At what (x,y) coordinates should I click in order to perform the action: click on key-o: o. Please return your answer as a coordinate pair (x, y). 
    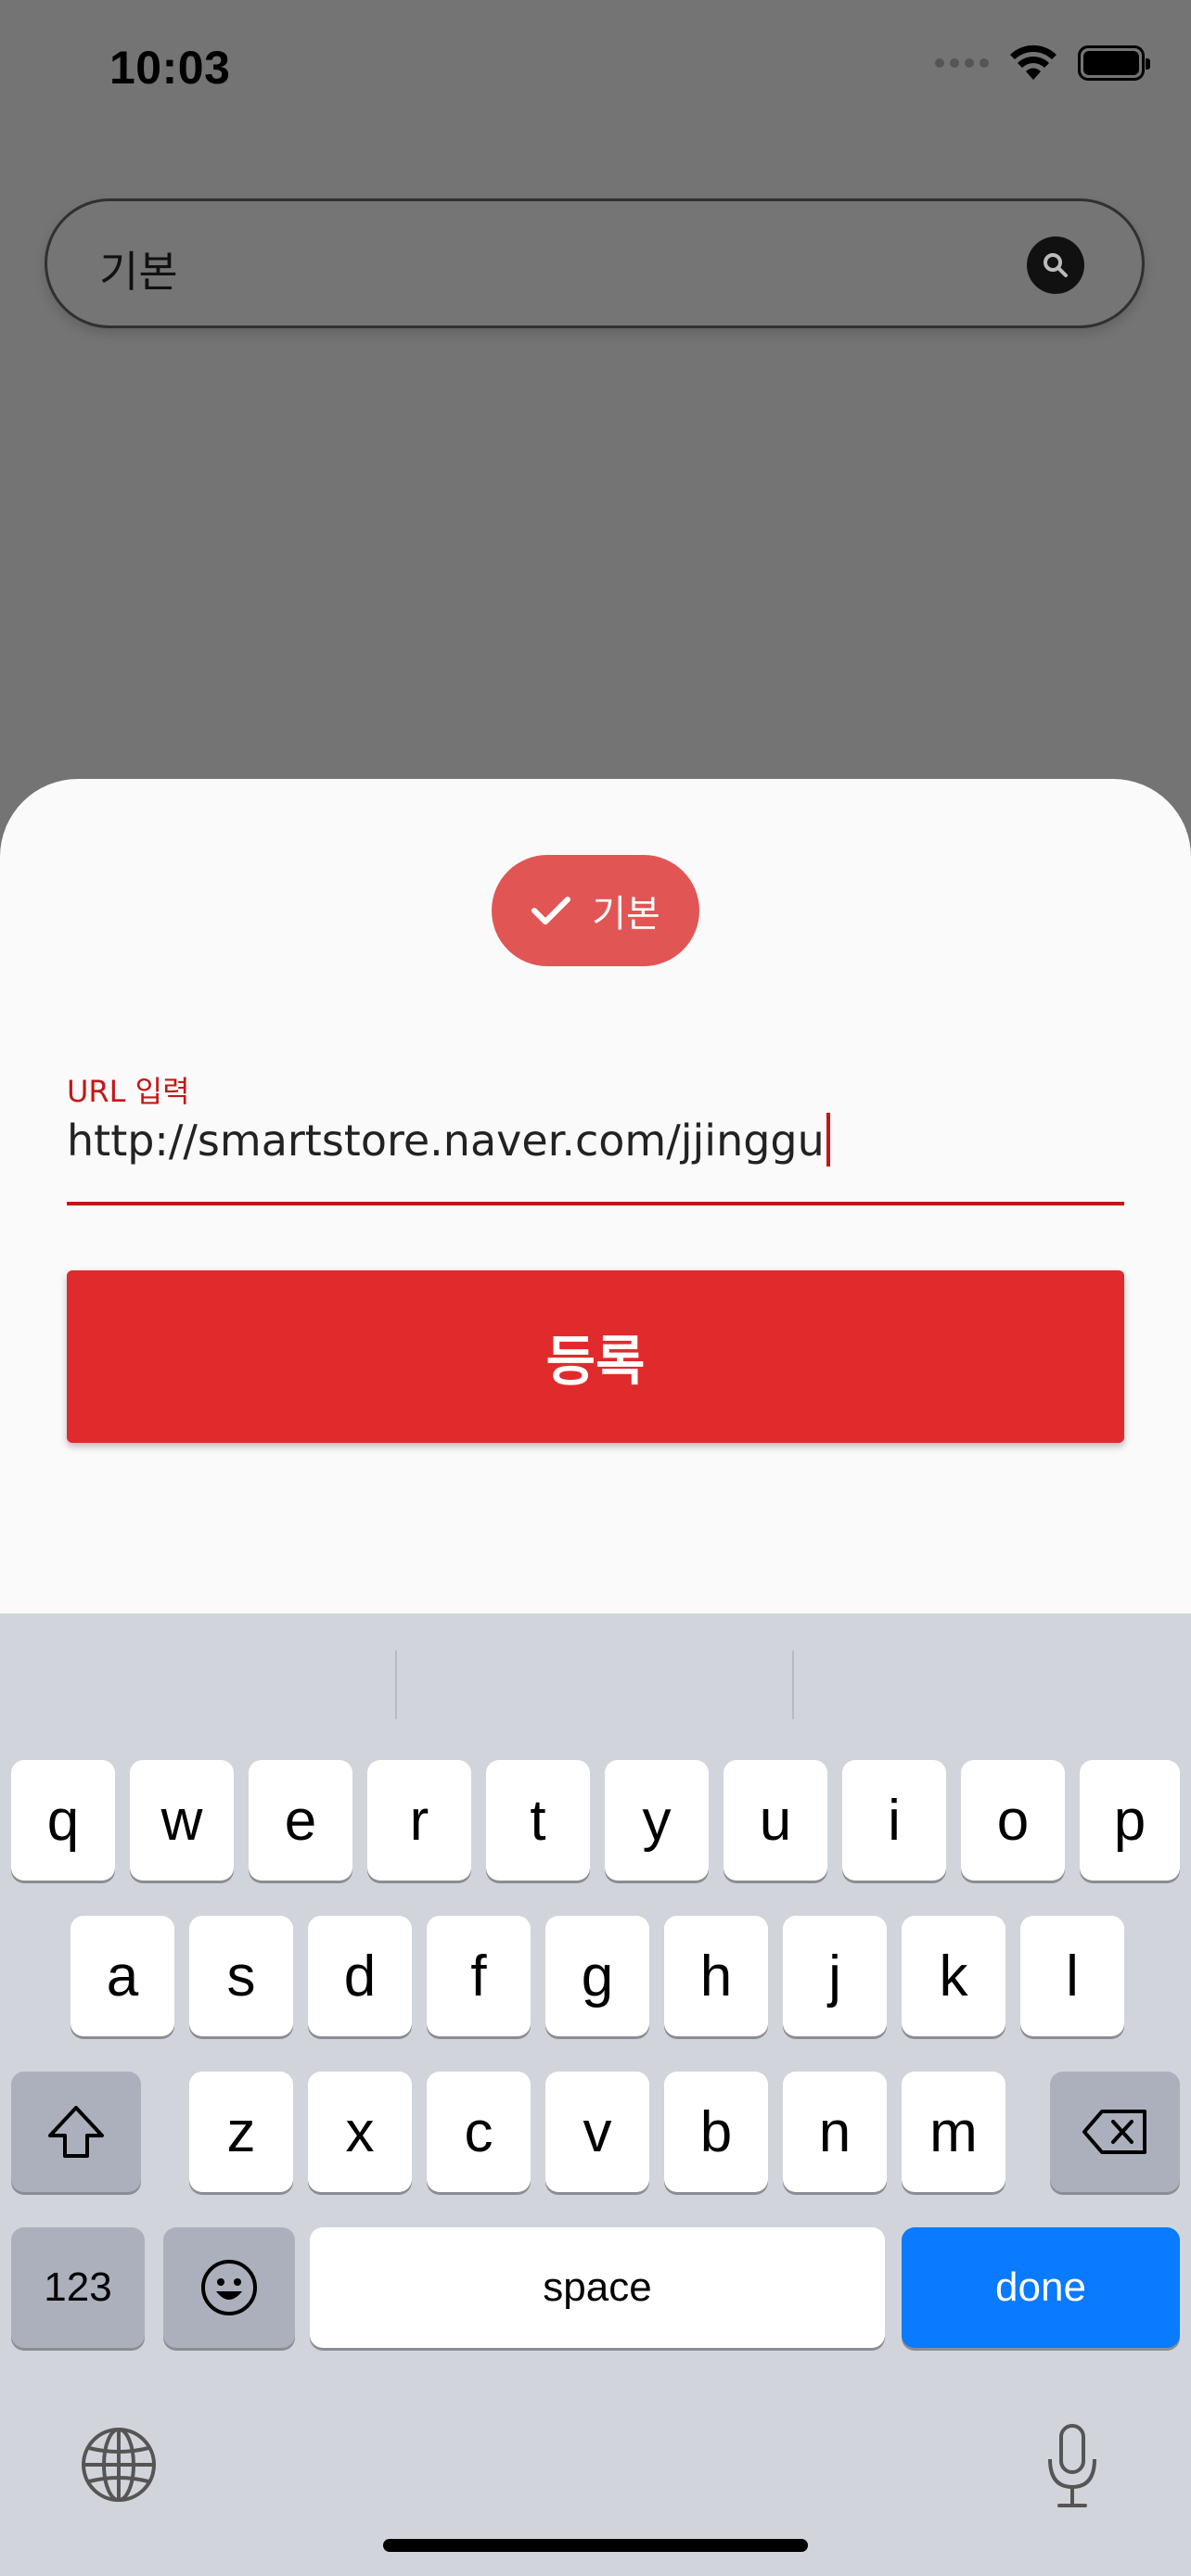
    Looking at the image, I should click on (1013, 1820).